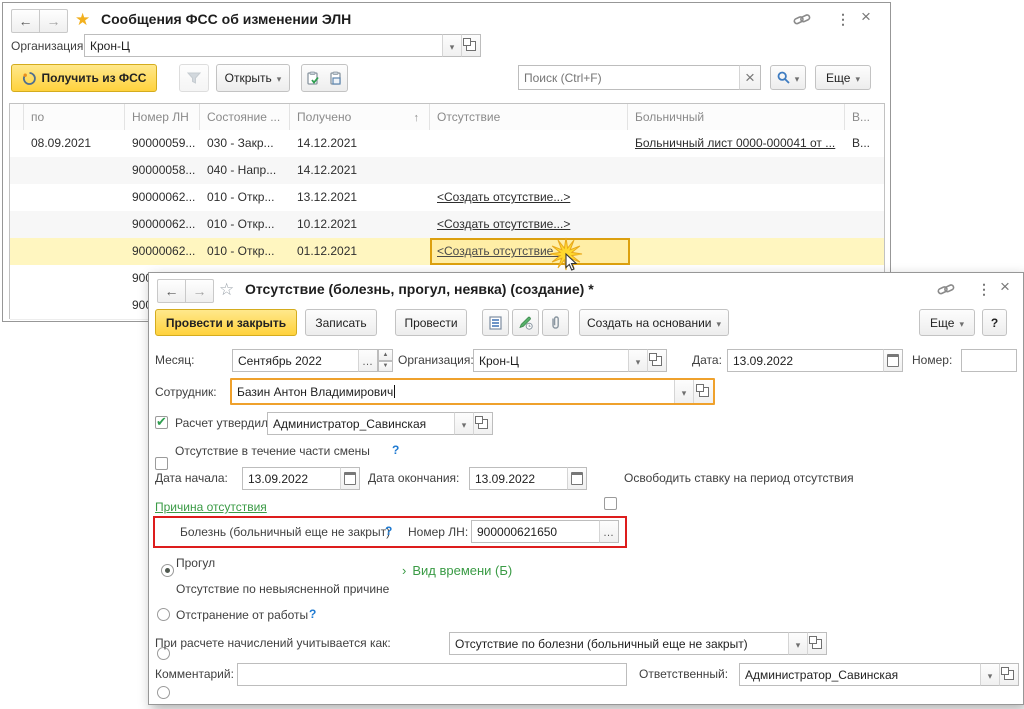 The image size is (1024, 709). Describe the element at coordinates (989, 360) in the screenshot. I see `number-field` at that location.